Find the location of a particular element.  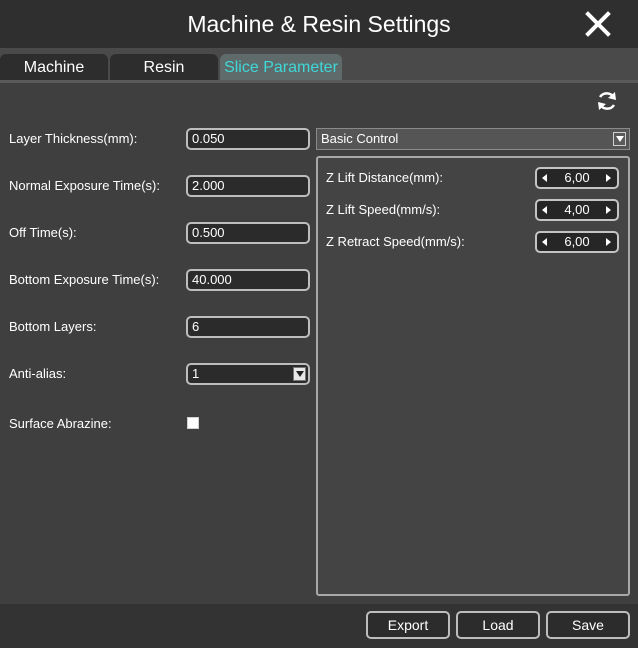

load-button: Load is located at coordinates (498, 625).